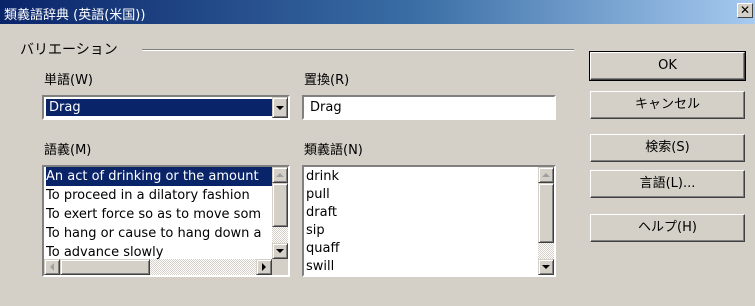  I want to click on arrow-left-icon, so click(52, 267).